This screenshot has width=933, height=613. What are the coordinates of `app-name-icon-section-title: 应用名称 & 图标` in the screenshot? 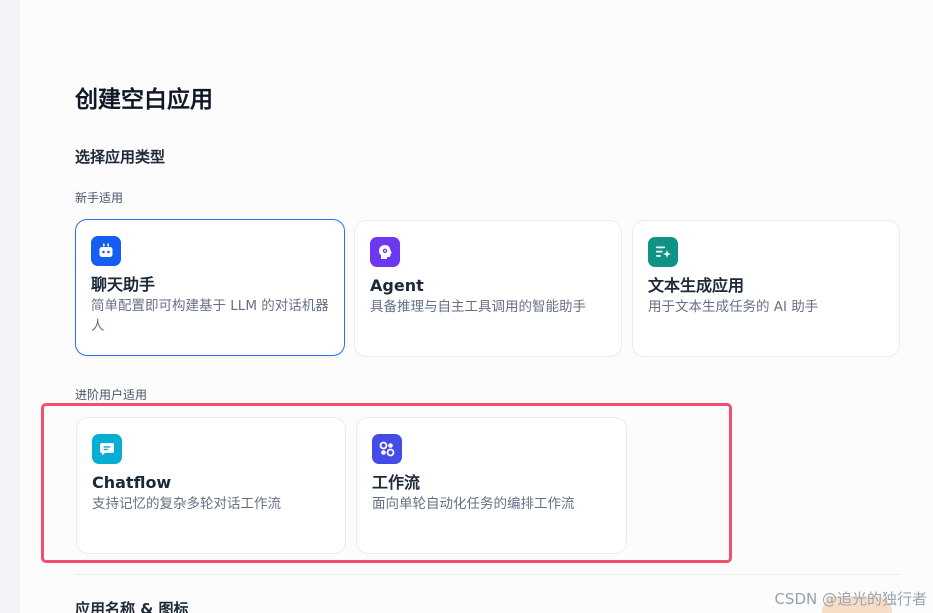 It's located at (132, 606).